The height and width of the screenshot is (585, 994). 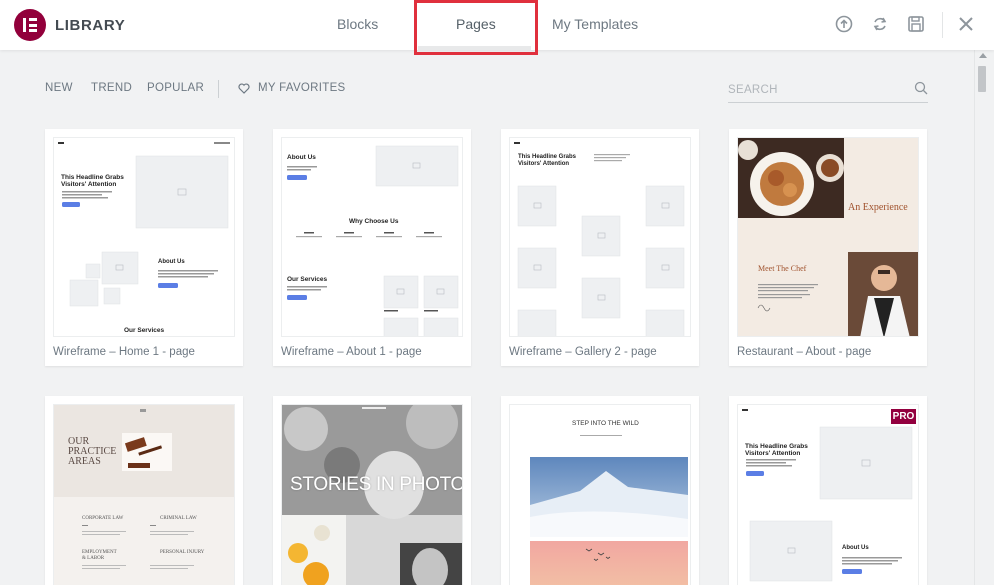 What do you see at coordinates (124, 352) in the screenshot?
I see `template-card-title: Wireframe – Home 1 - page` at bounding box center [124, 352].